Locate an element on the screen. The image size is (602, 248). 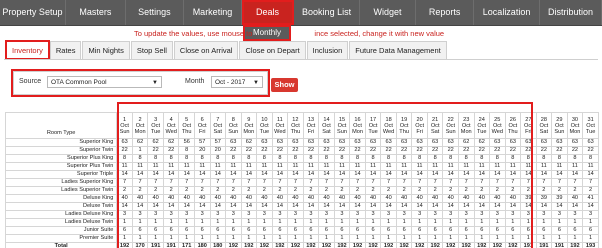
tab-close-on-depart: Close on Depart is located at coordinates (272, 50).